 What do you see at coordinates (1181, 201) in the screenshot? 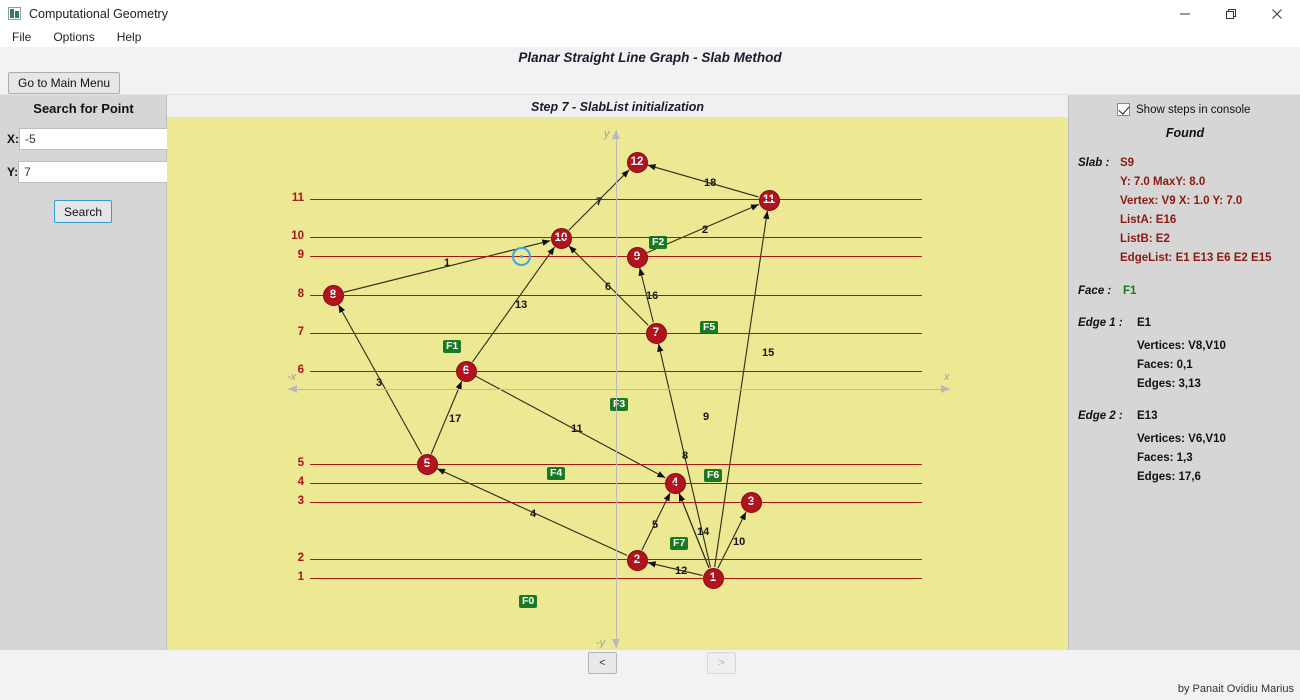
I see `slab-detail-vertex: Vertex: V9 X: 1.0 Y: 7.0` at bounding box center [1181, 201].